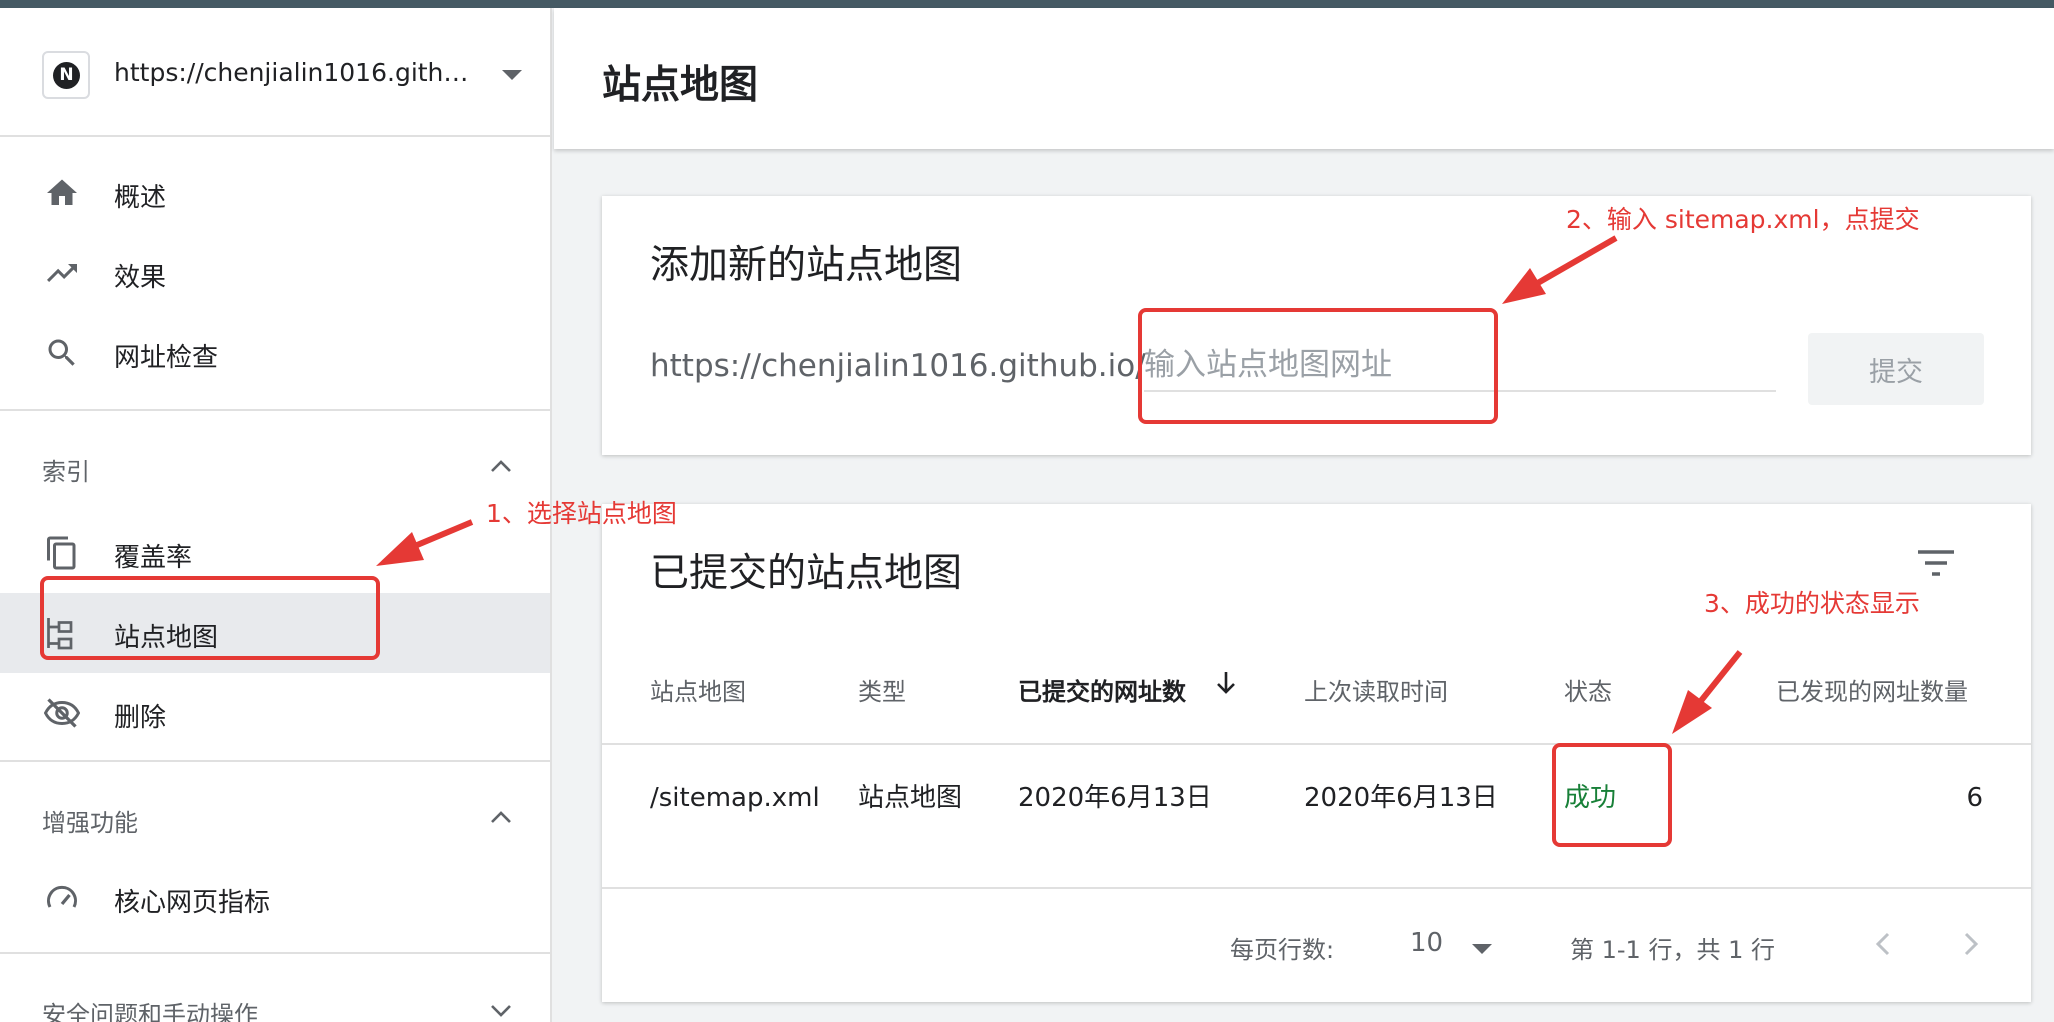 This screenshot has height=1022, width=2054. Describe the element at coordinates (1974, 798) in the screenshot. I see `cell-discovered-count: 6` at that location.